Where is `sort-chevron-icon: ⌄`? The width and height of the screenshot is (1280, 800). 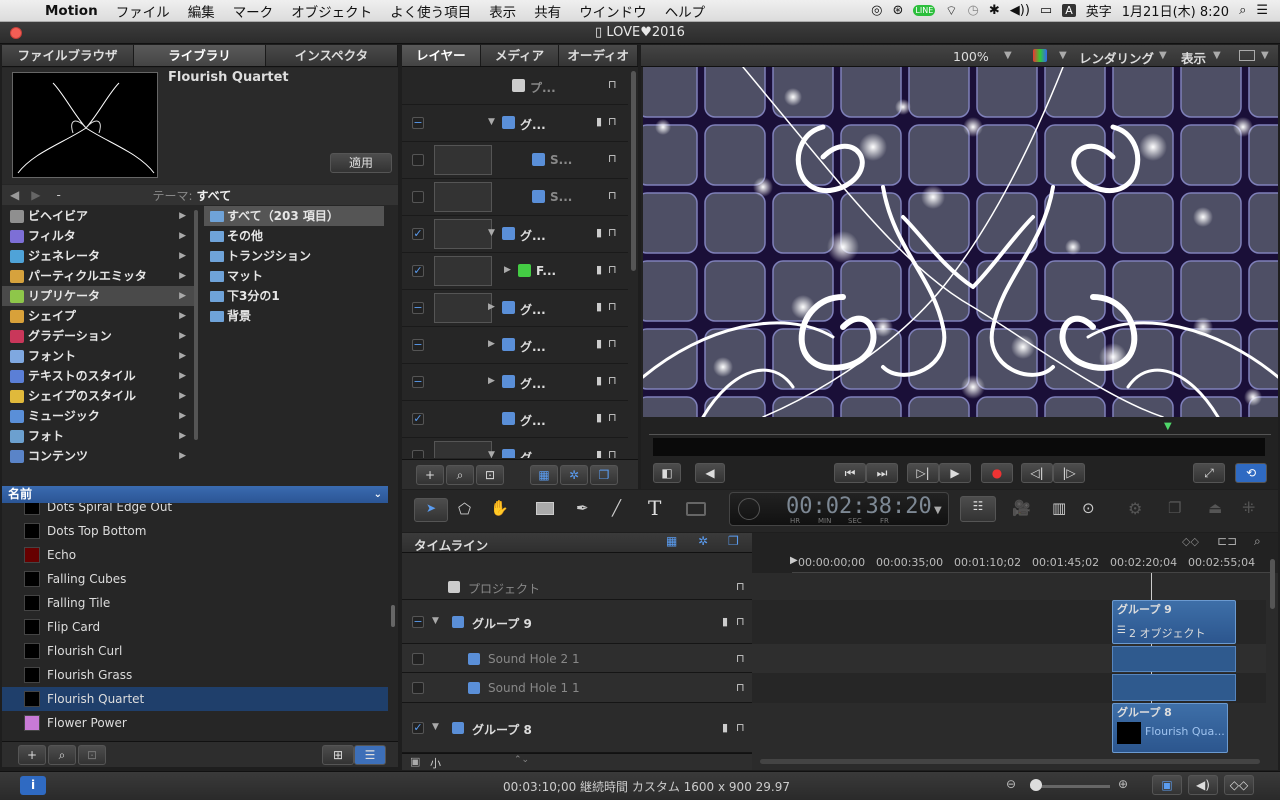
sort-chevron-icon: ⌄ is located at coordinates (381, 494).